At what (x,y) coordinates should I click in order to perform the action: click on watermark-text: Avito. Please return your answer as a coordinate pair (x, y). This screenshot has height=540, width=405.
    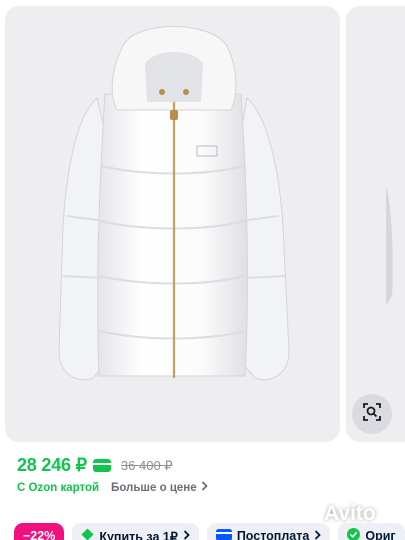
    Looking at the image, I should click on (350, 513).